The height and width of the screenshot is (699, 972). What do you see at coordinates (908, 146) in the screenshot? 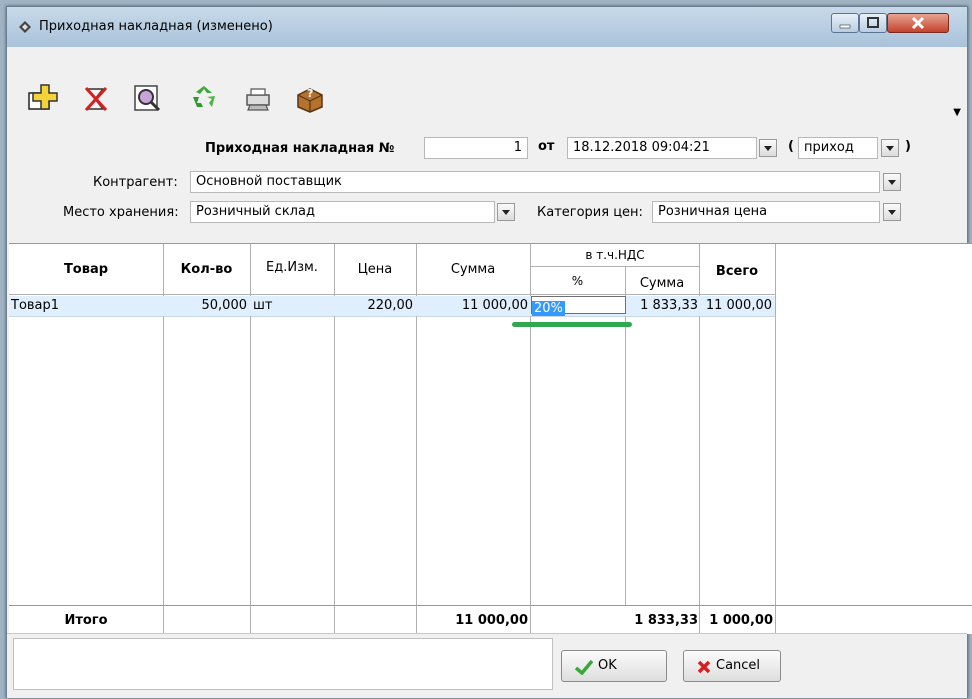
I see `type-close-paren: )` at bounding box center [908, 146].